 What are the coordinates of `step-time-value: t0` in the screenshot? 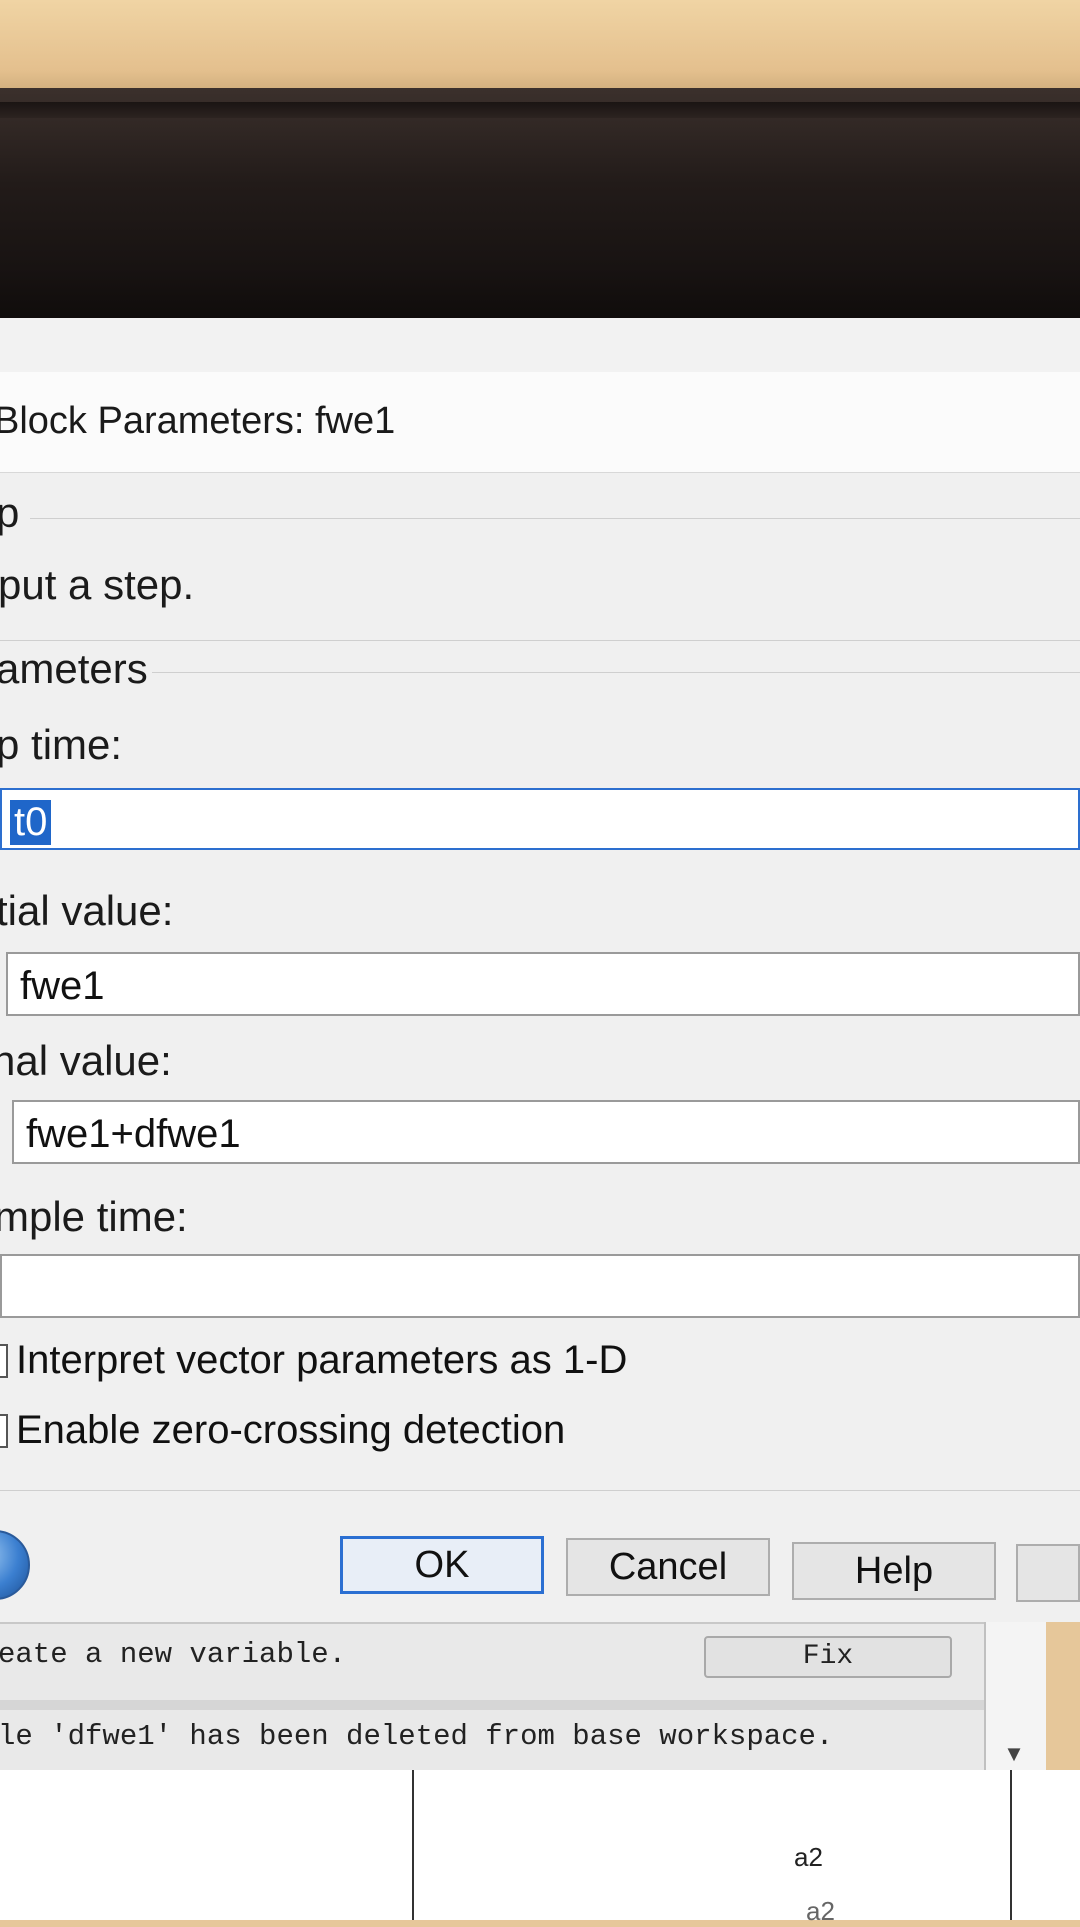 It's located at (31, 822).